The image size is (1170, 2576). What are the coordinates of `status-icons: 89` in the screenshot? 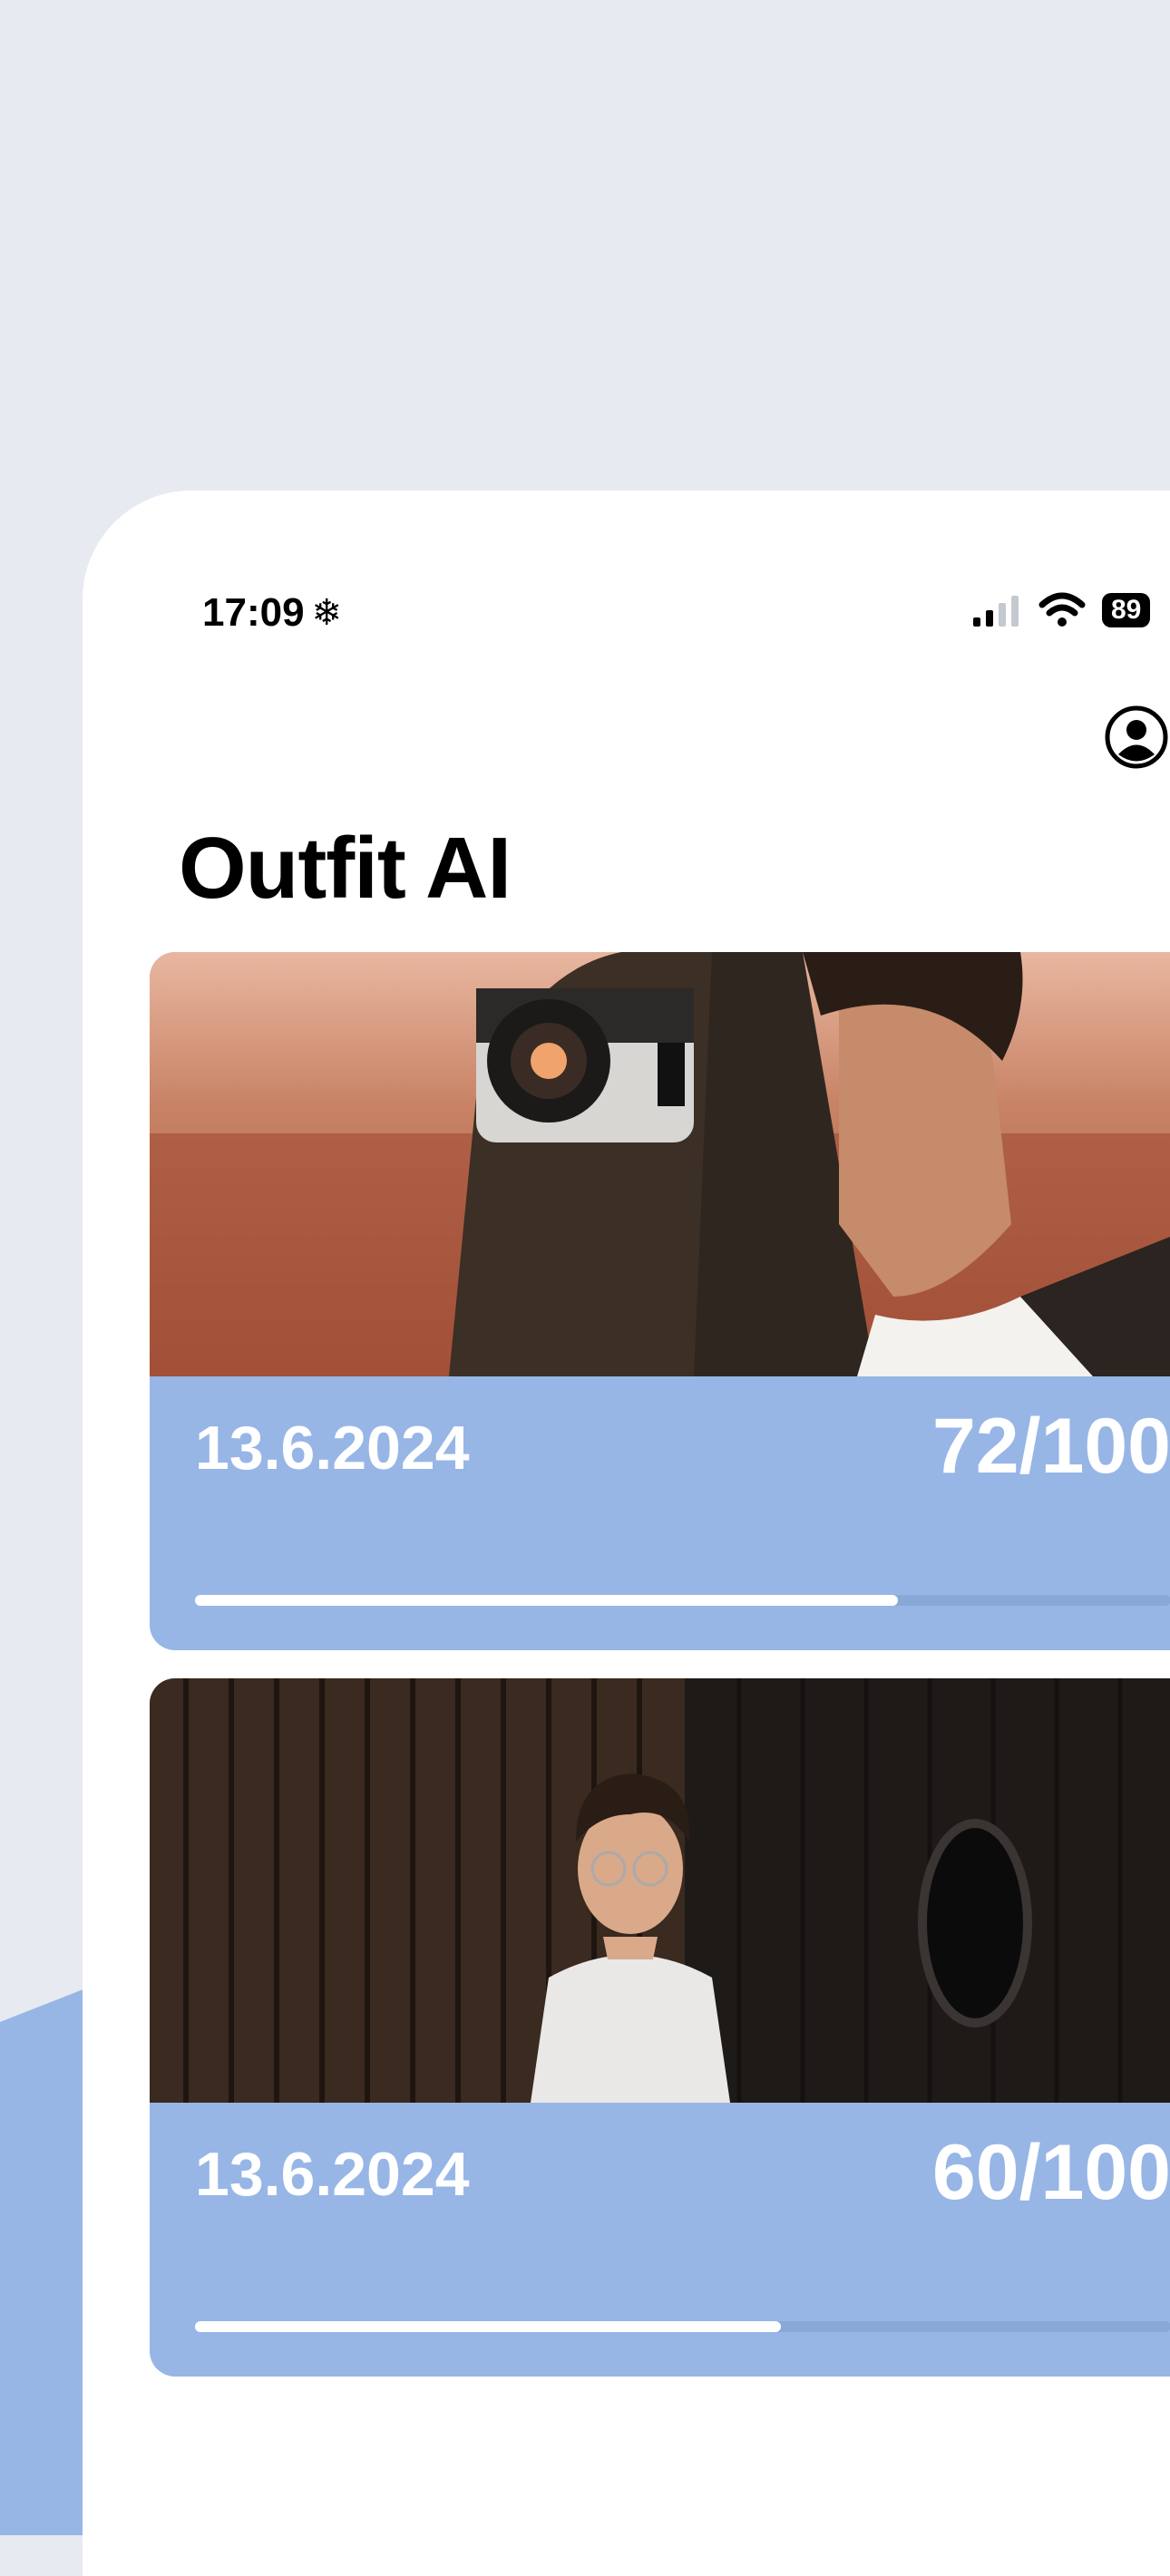 It's located at (1061, 610).